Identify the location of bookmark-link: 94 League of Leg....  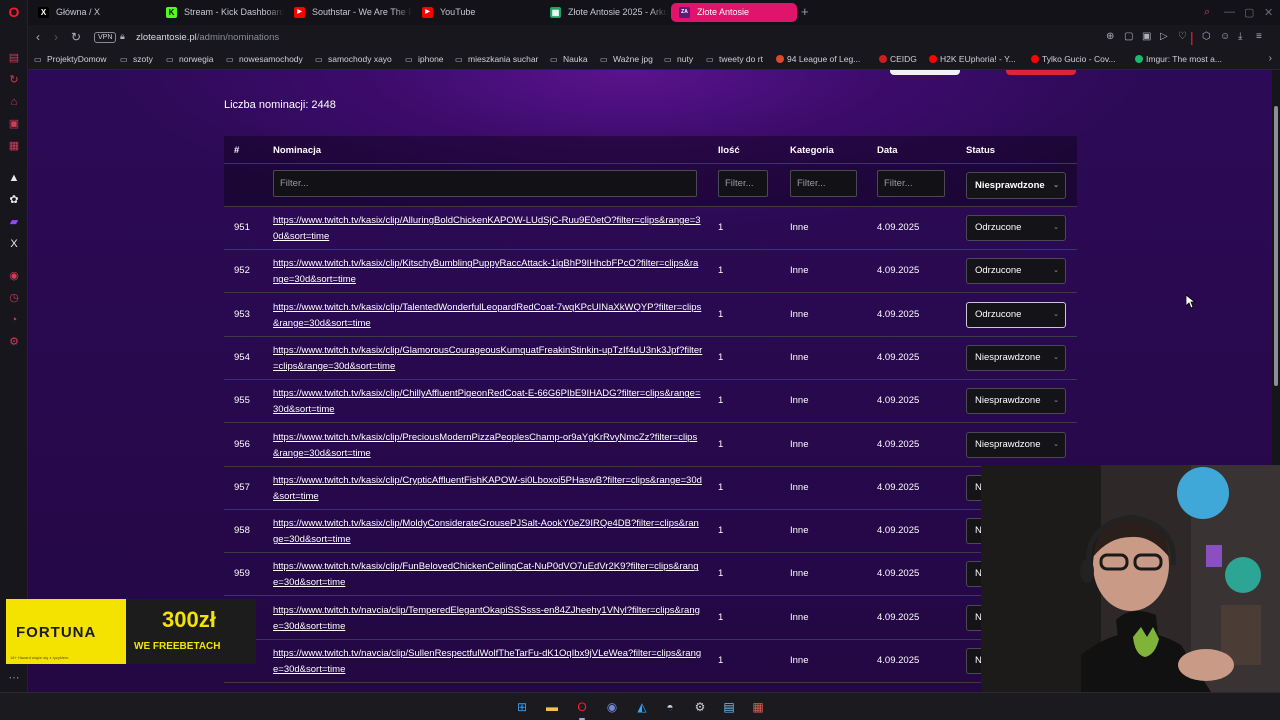
(818, 59).